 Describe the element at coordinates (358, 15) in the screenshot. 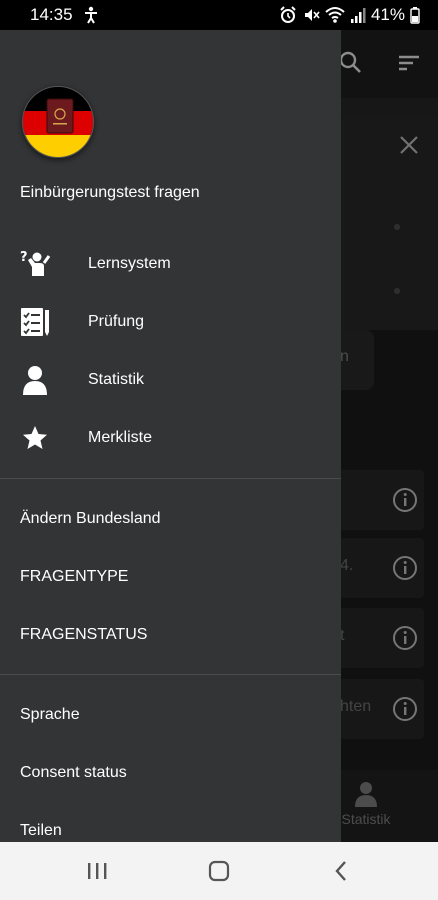

I see `signal-icon` at that location.